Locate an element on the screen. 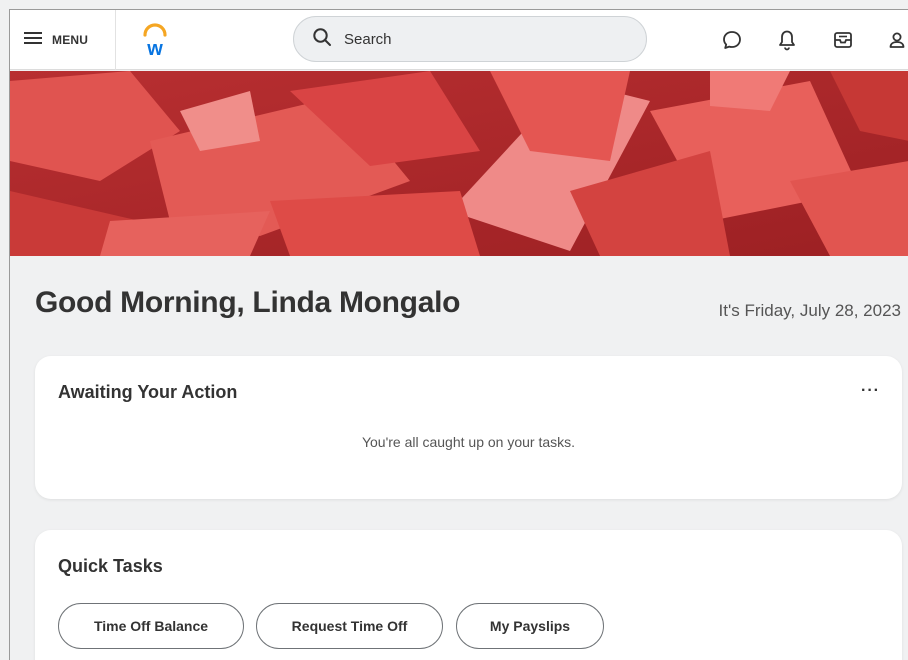 The width and height of the screenshot is (908, 660). top-navigation-bar: MENU w Search is located at coordinates (459, 40).